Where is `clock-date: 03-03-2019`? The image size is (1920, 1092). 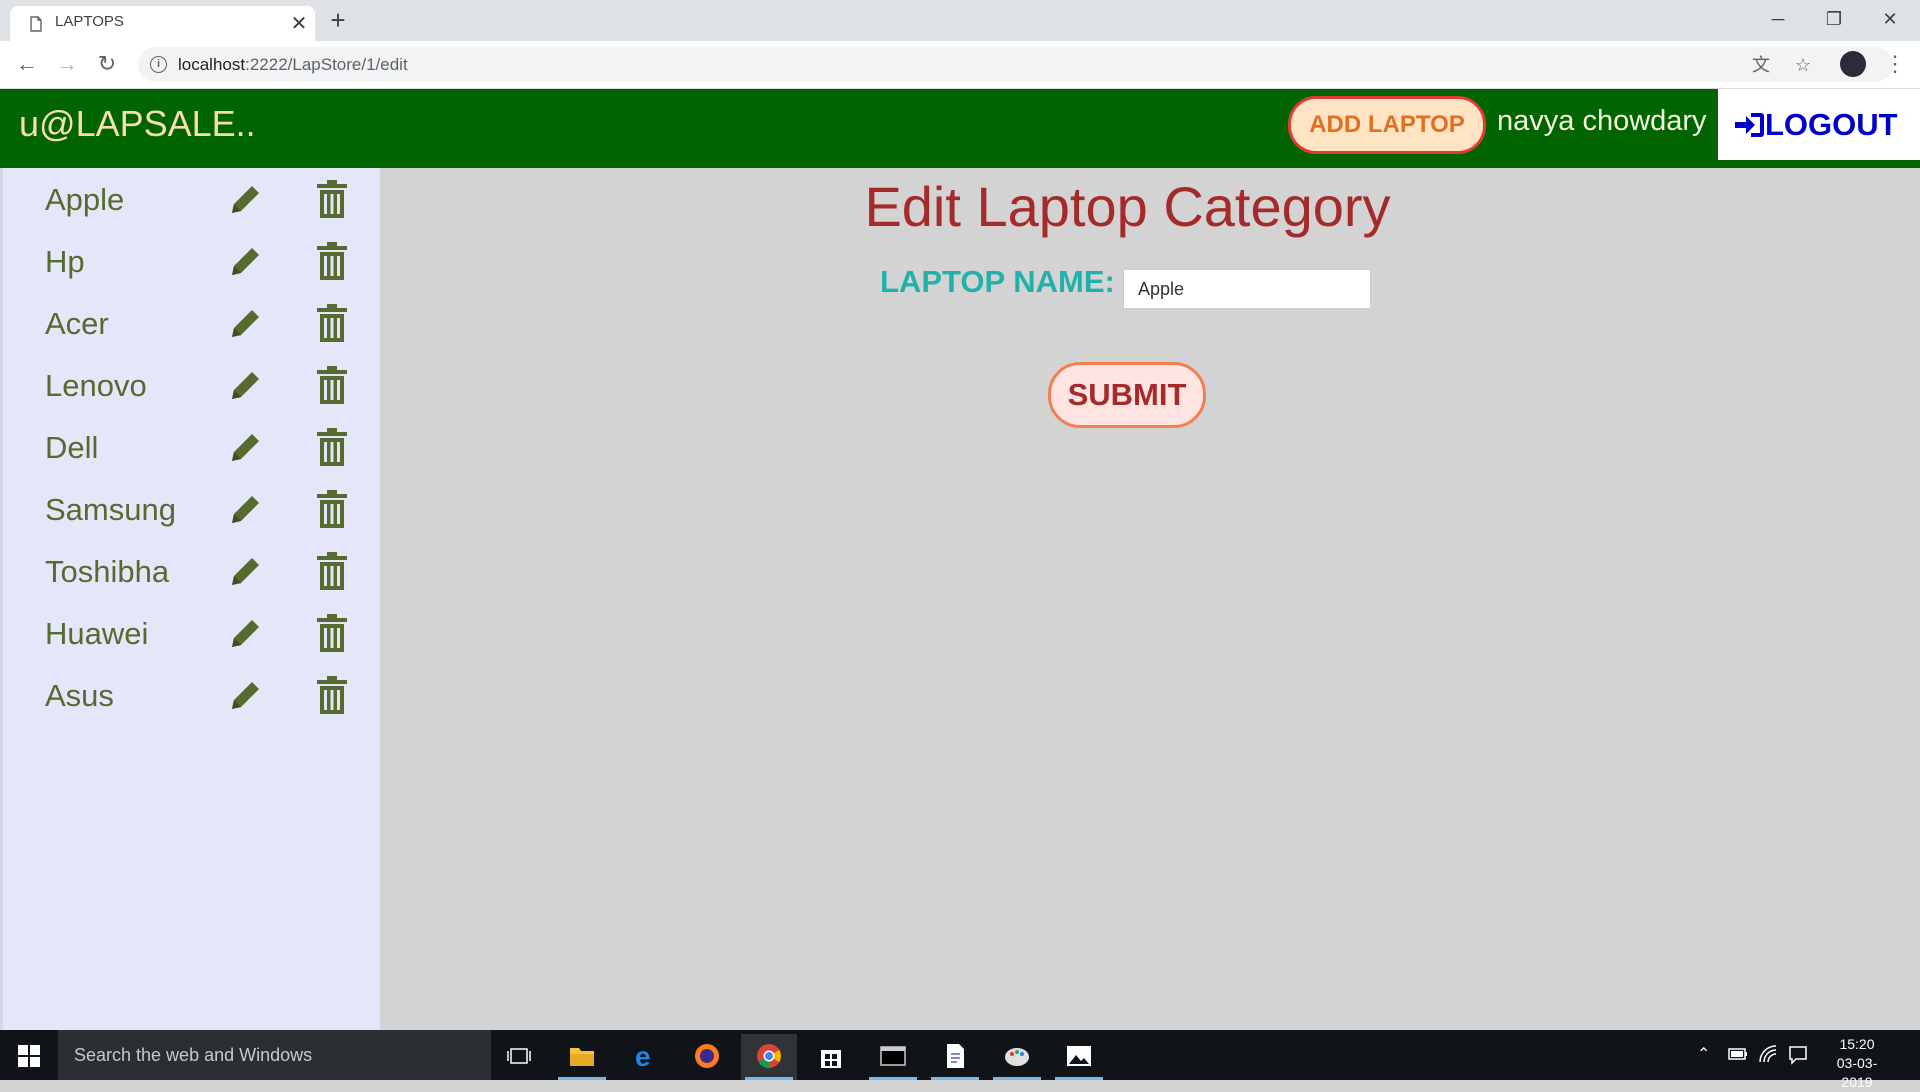
clock-date: 03-03-2019 is located at coordinates (1857, 1072).